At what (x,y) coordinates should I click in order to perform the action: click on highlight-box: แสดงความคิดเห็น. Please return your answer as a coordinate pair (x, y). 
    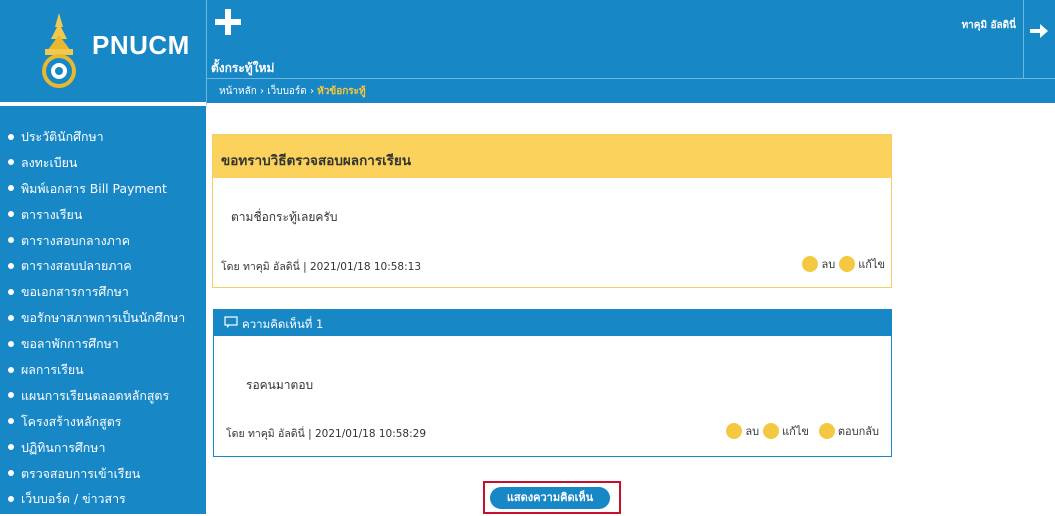
    Looking at the image, I should click on (552, 497).